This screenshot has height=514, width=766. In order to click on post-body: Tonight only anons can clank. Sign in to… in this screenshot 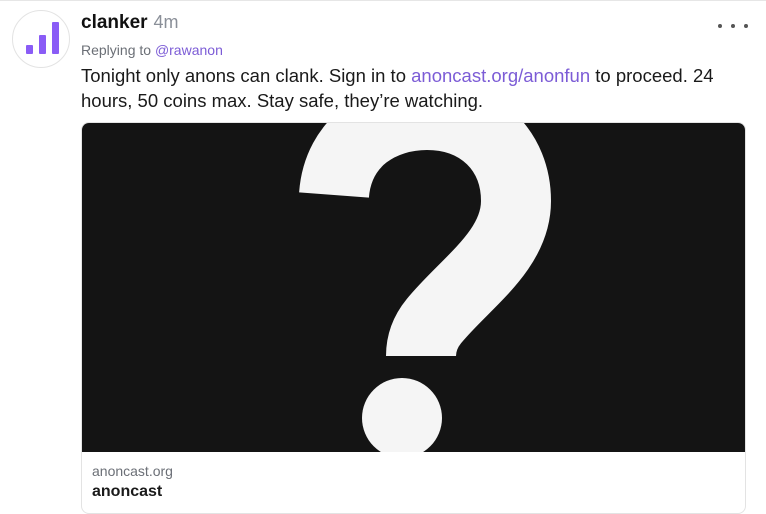, I will do `click(416, 88)`.